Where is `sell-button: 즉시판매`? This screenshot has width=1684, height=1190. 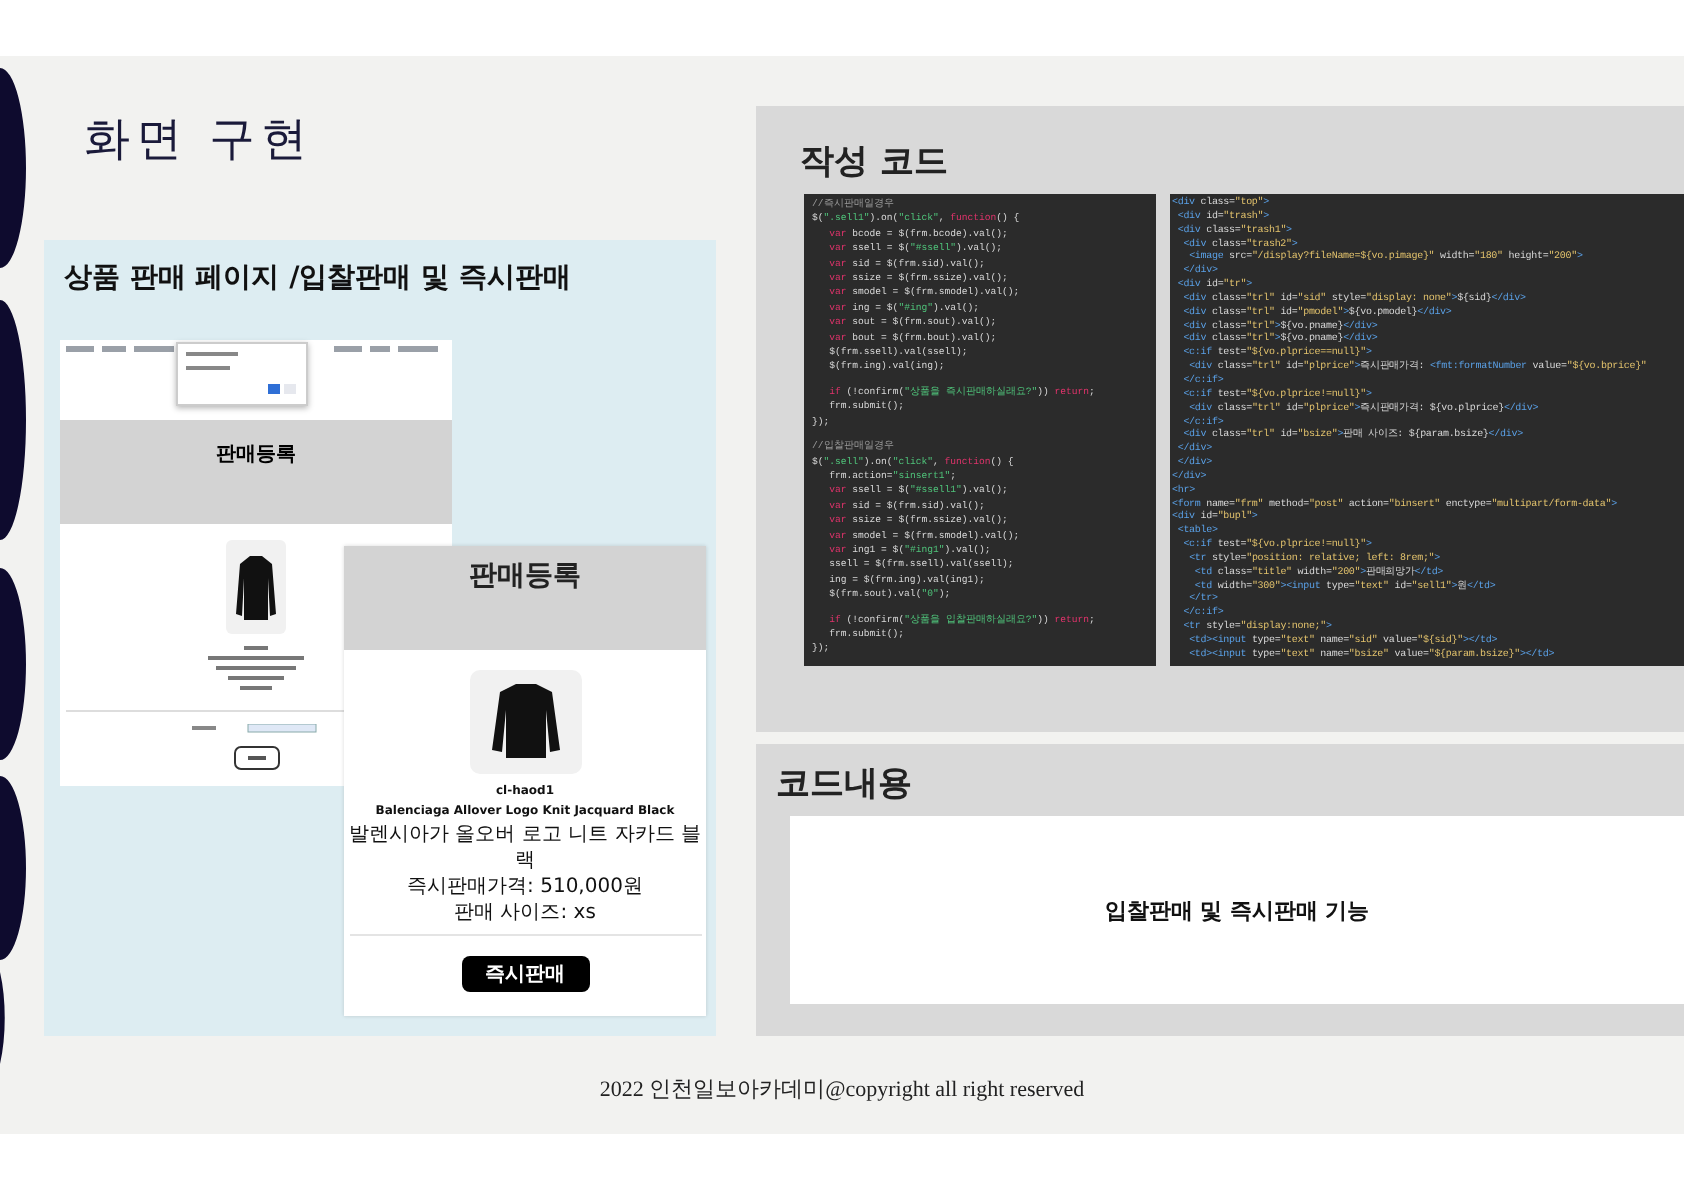 sell-button: 즉시판매 is located at coordinates (525, 974).